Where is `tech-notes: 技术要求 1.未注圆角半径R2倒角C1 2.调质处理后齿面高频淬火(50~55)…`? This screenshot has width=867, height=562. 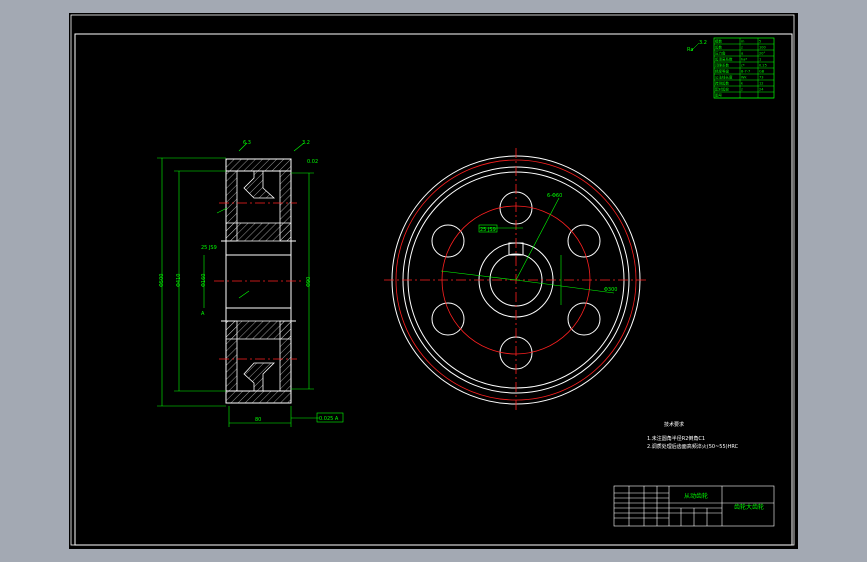
tech-notes: 技术要求 1.未注圆角半径R2倒角C1 2.调质处理后齿面高频淬火(50~55)… is located at coordinates (693, 435).